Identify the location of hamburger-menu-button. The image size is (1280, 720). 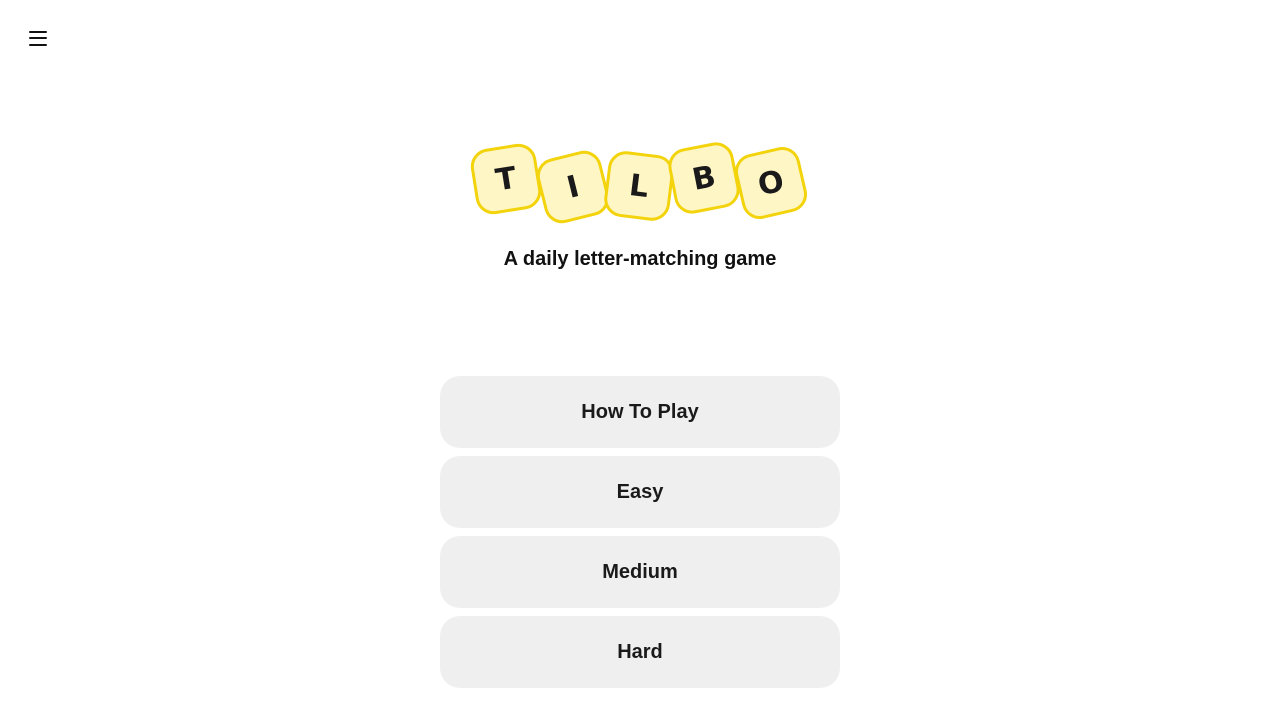
(38, 38).